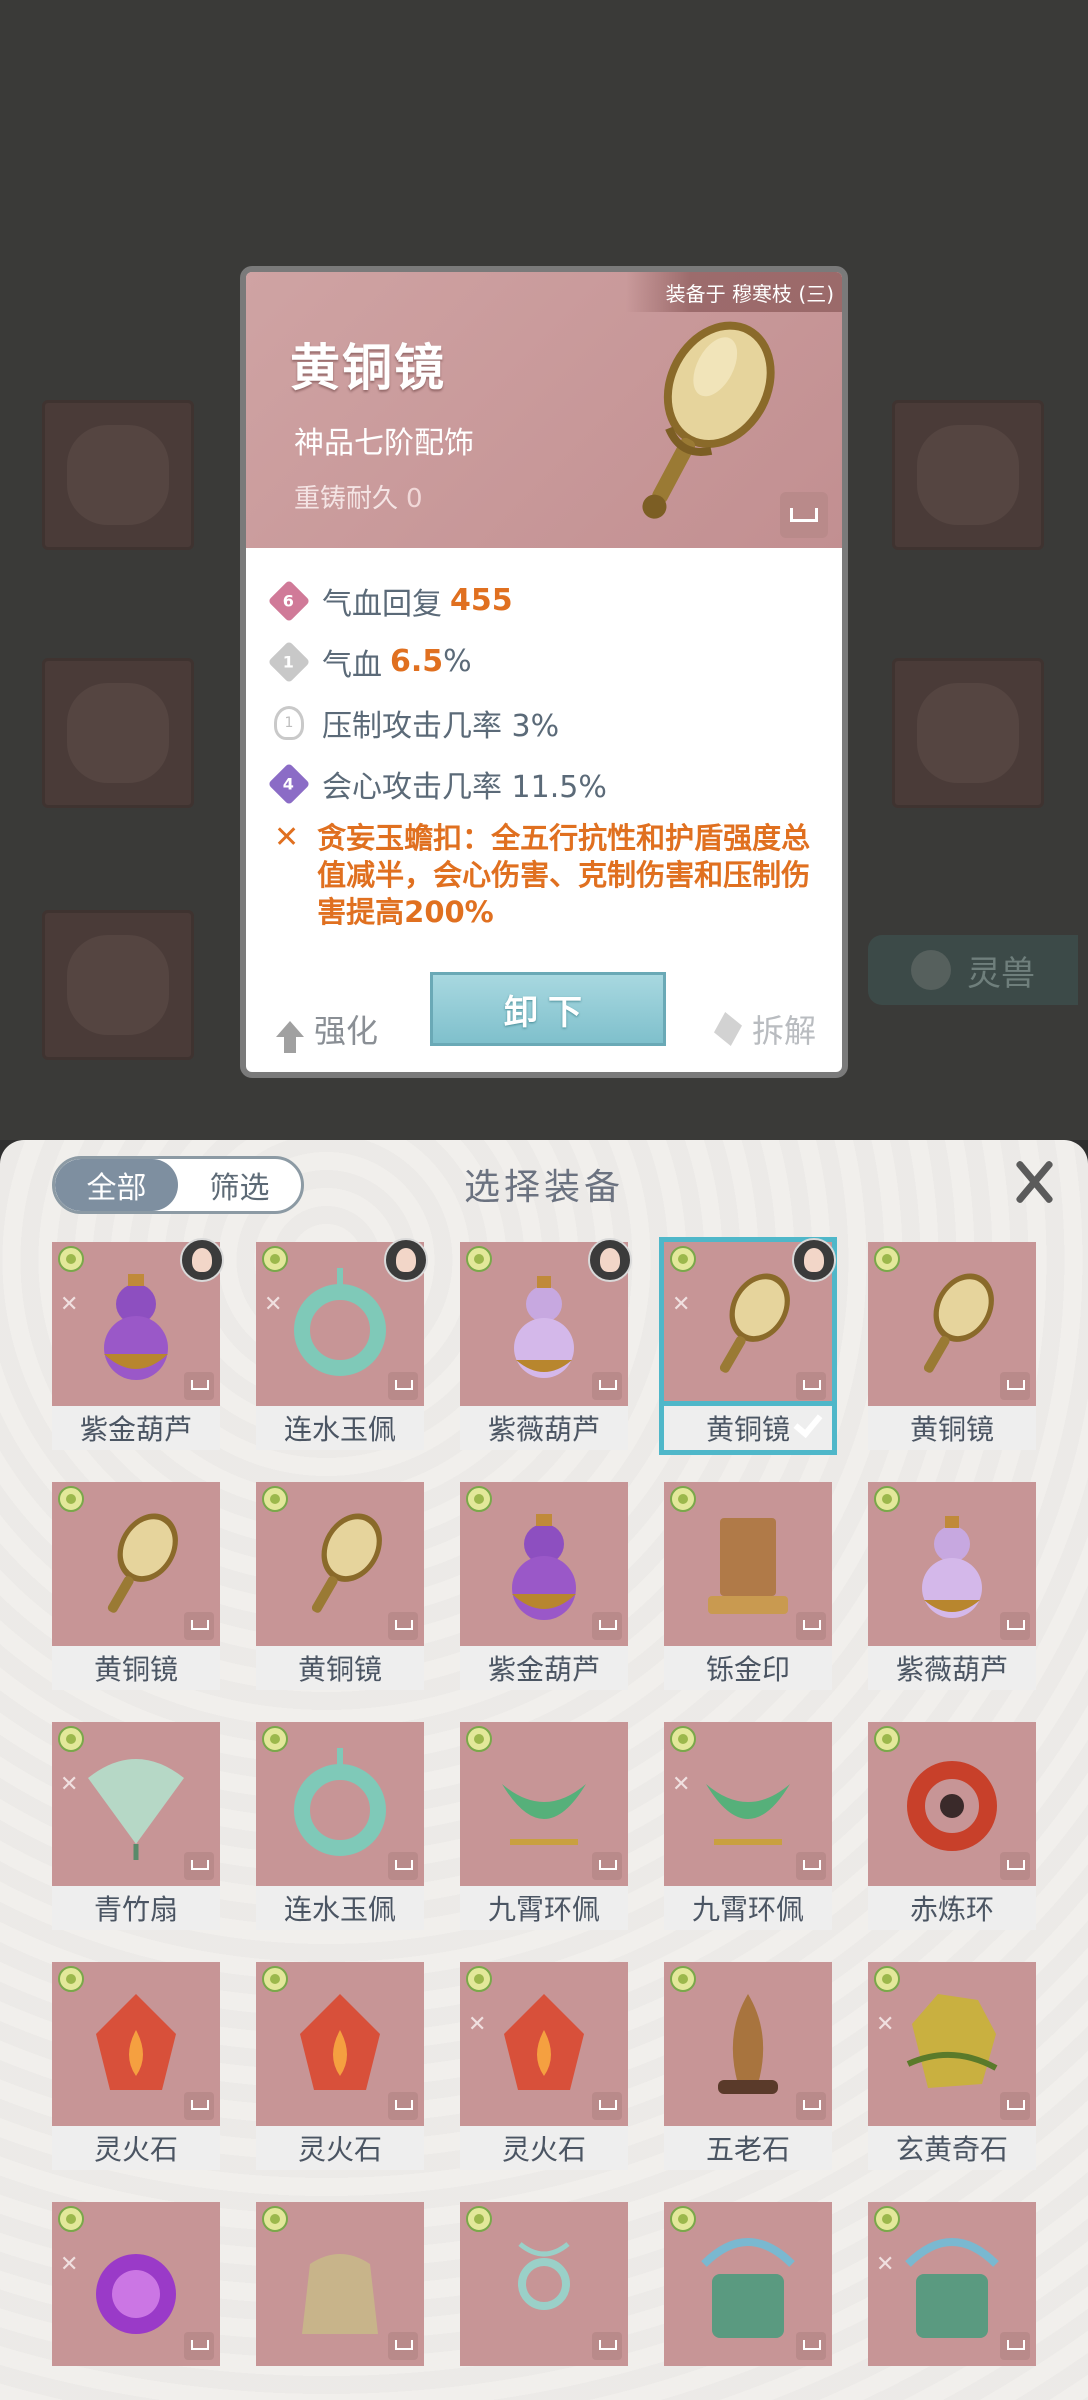 The image size is (1088, 2400). I want to click on jade-ring-icon, so click(340, 1804).